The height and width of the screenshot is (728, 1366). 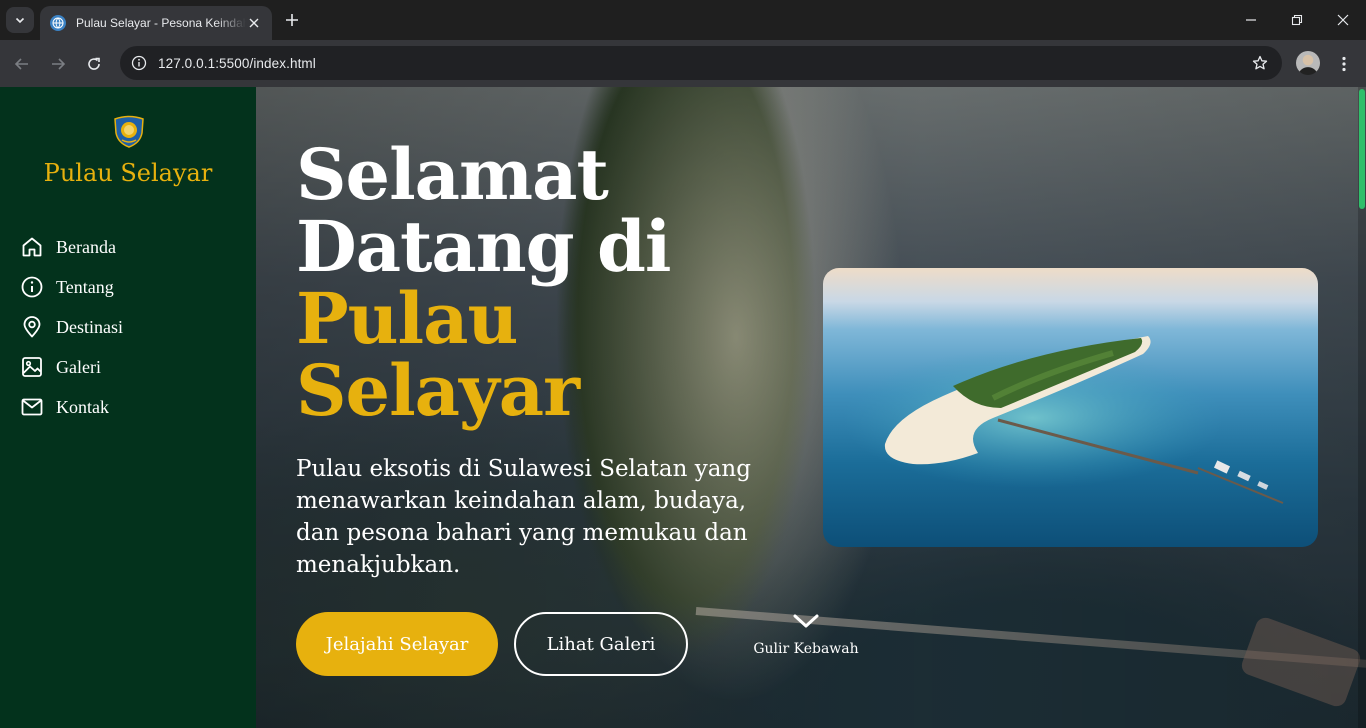 I want to click on minimize-button, so click(x=1251, y=20).